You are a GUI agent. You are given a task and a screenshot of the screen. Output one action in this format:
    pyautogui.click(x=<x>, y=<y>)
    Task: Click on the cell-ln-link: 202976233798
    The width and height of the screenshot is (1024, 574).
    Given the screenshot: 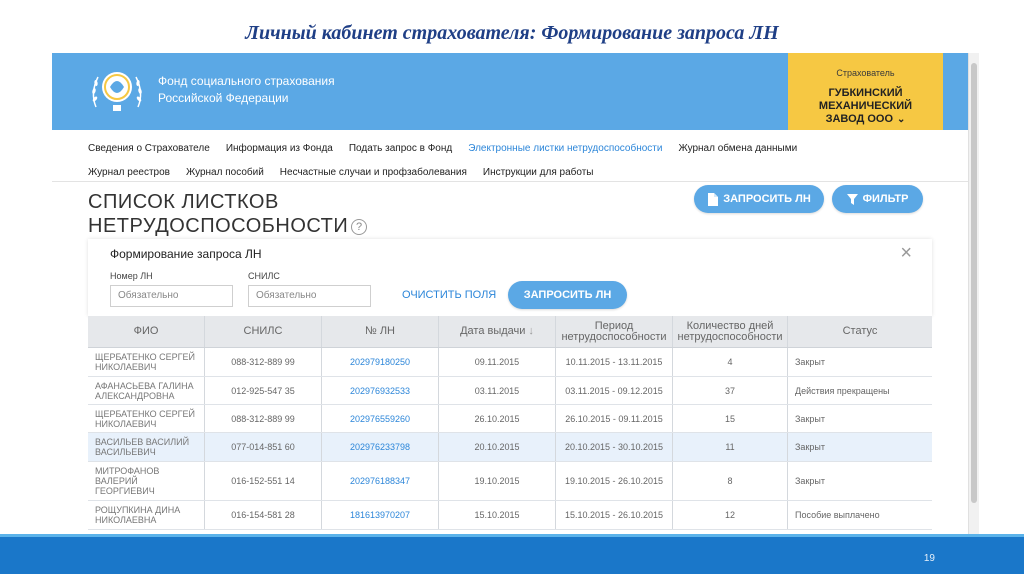 What is the action you would take?
    pyautogui.click(x=380, y=447)
    